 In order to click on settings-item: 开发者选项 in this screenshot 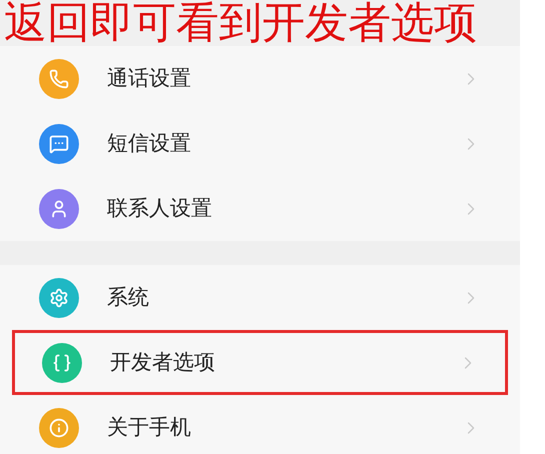, I will do `click(260, 362)`.